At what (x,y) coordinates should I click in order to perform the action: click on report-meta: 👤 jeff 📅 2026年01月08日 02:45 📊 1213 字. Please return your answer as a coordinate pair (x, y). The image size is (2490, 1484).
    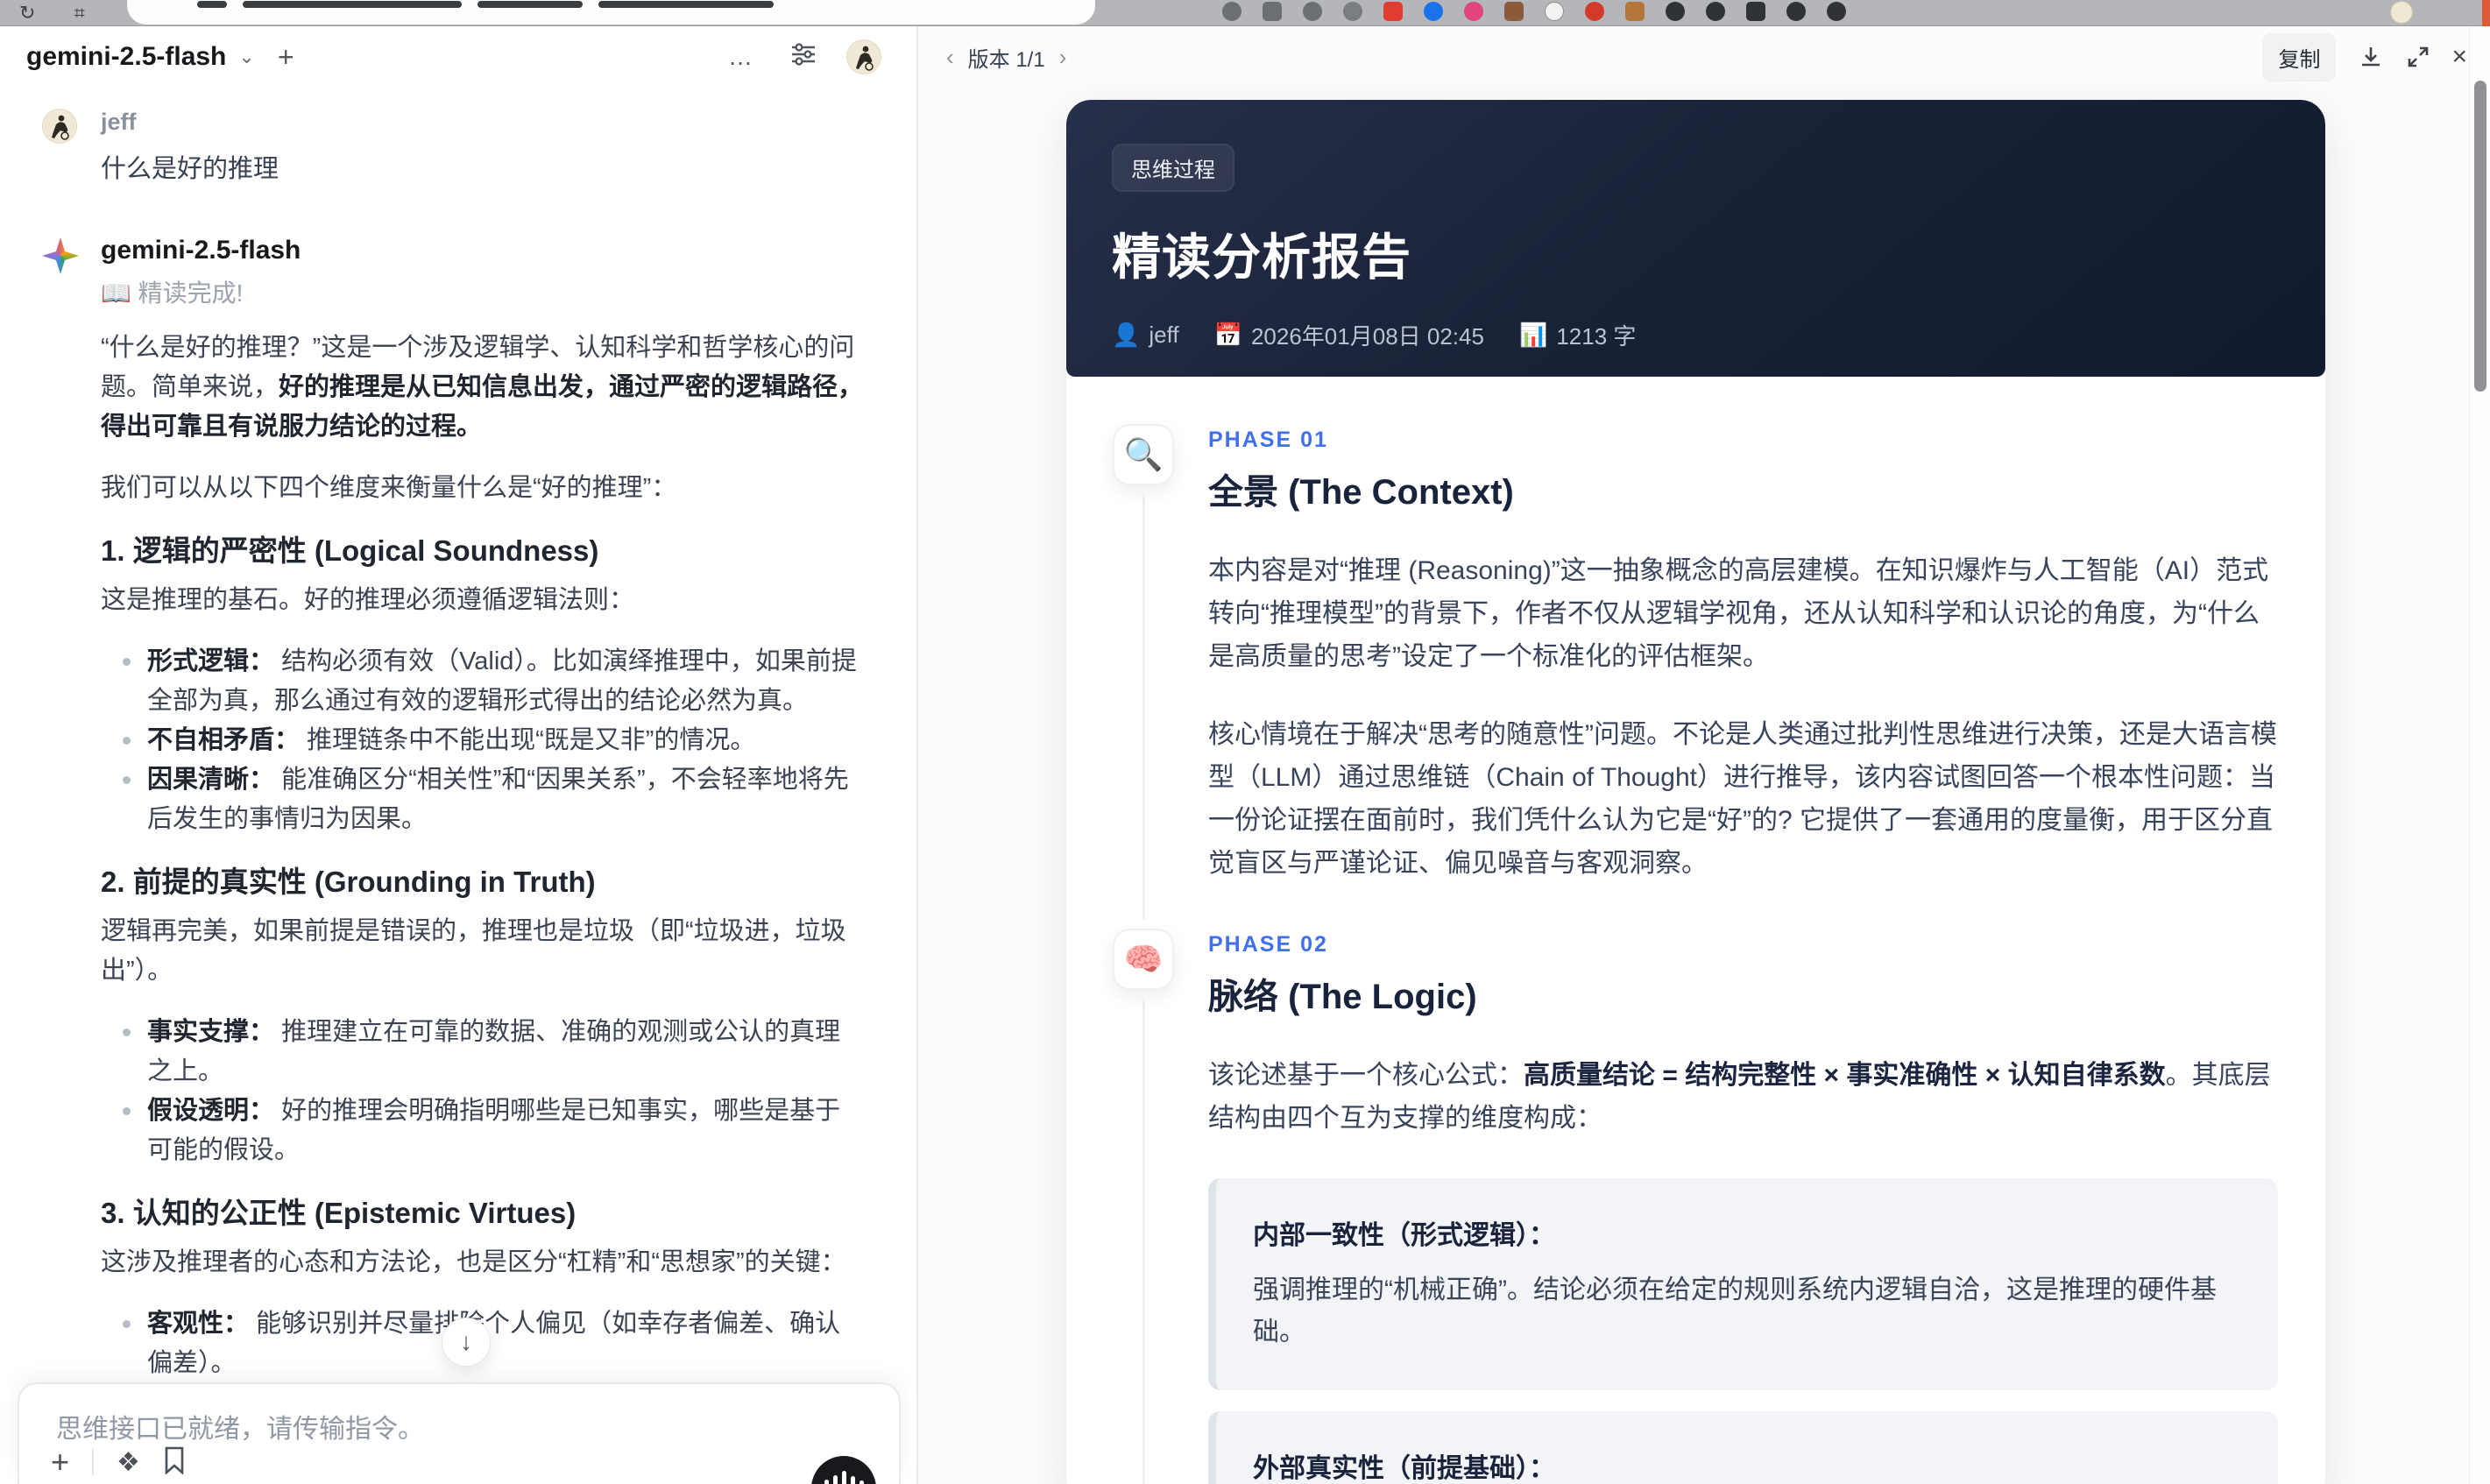
    Looking at the image, I should click on (1696, 335).